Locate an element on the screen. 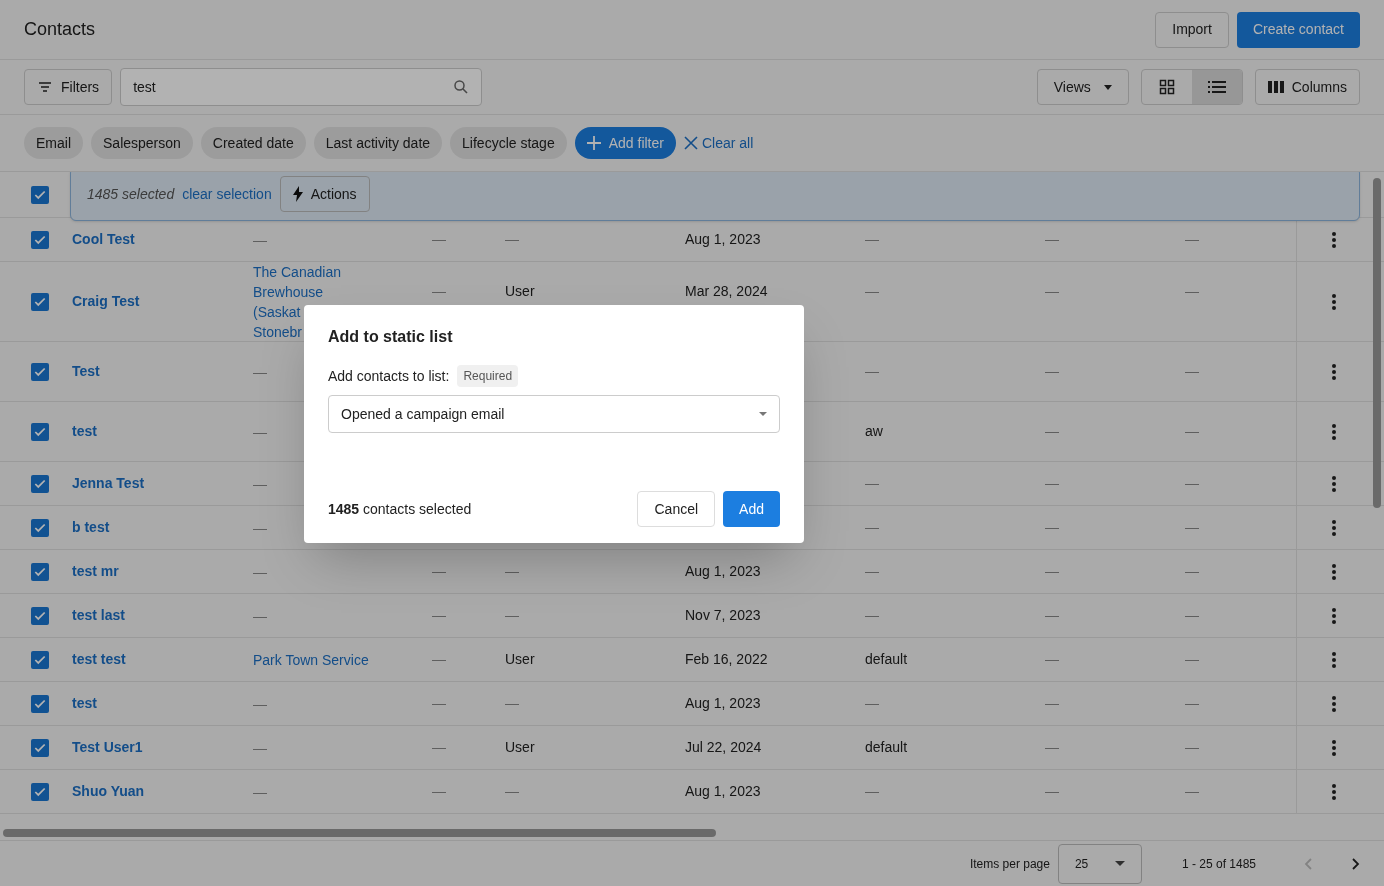 The width and height of the screenshot is (1384, 886). contact-name-link: Test User1 is located at coordinates (107, 747).